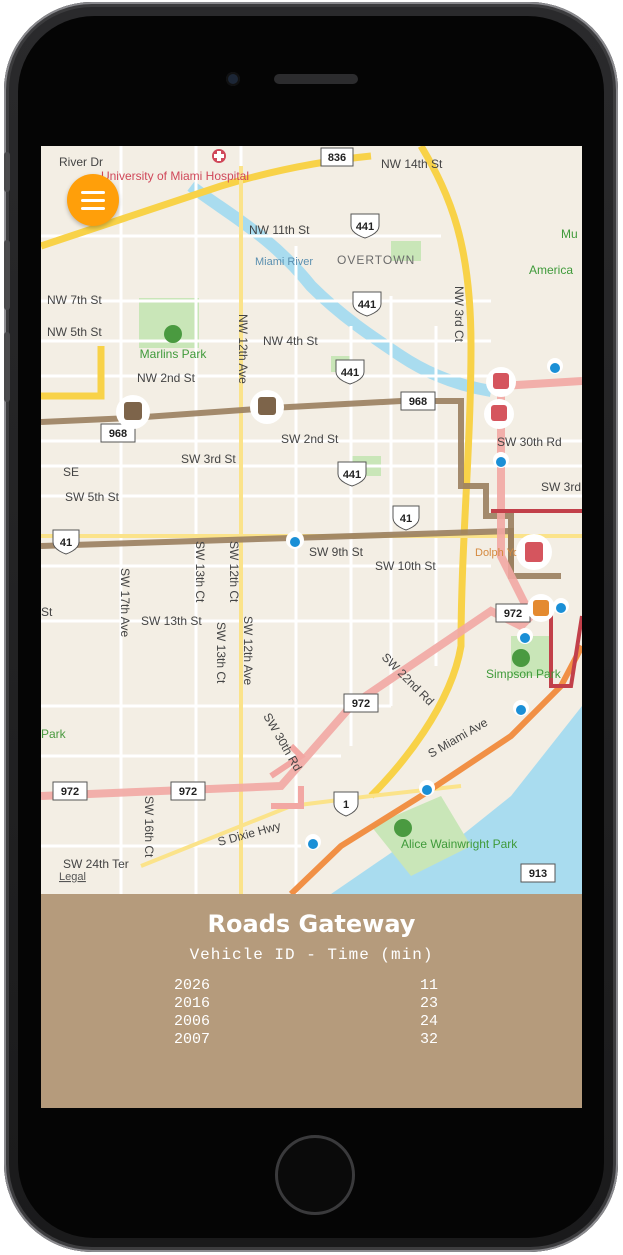 Image resolution: width=623 pixels, height=1255 pixels. I want to click on list-item: 2007 32, so click(306, 1040).